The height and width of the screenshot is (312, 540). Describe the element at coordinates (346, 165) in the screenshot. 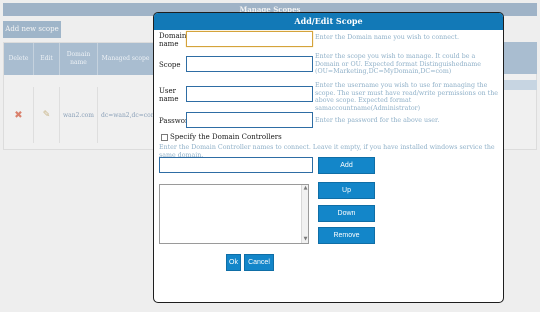

I see `add-button: Add` at that location.